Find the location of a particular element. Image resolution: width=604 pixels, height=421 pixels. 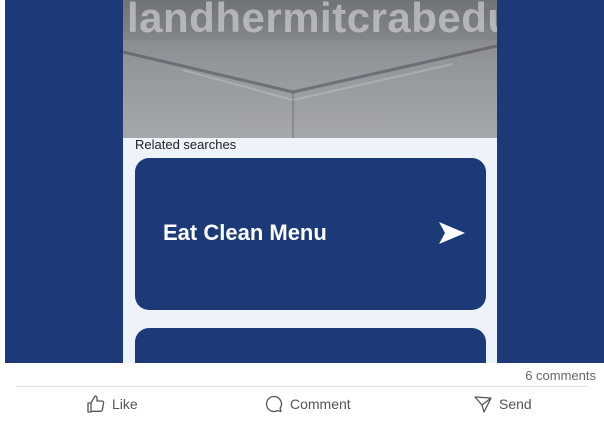

related-search-card is located at coordinates (310, 345).